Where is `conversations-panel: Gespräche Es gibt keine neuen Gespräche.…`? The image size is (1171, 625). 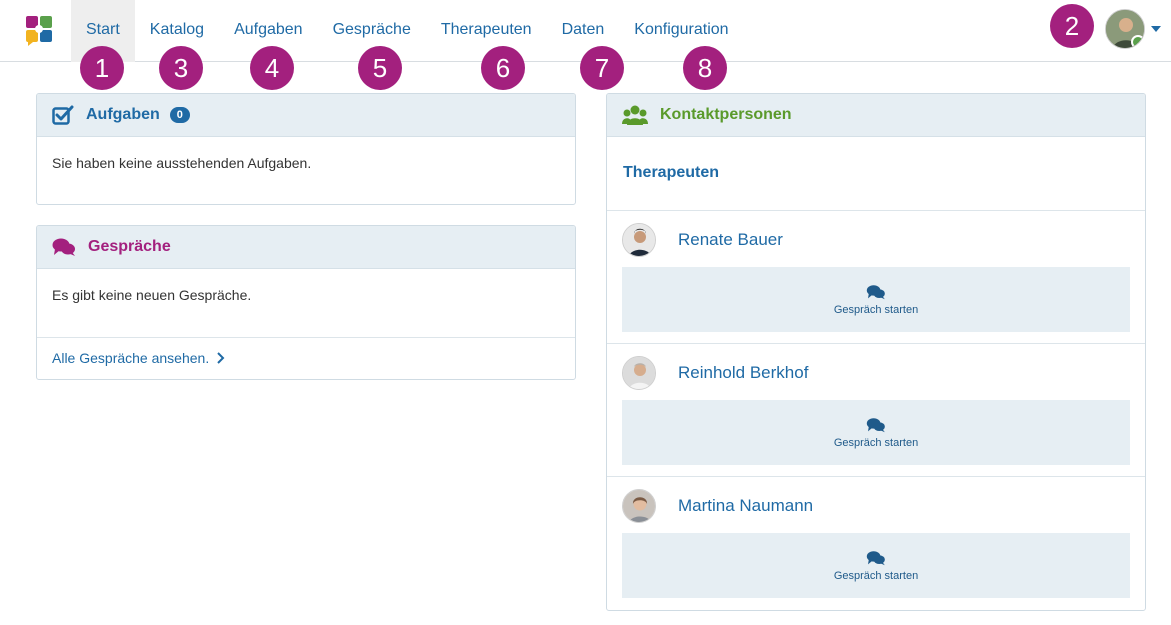 conversations-panel: Gespräche Es gibt keine neuen Gespräche.… is located at coordinates (306, 302).